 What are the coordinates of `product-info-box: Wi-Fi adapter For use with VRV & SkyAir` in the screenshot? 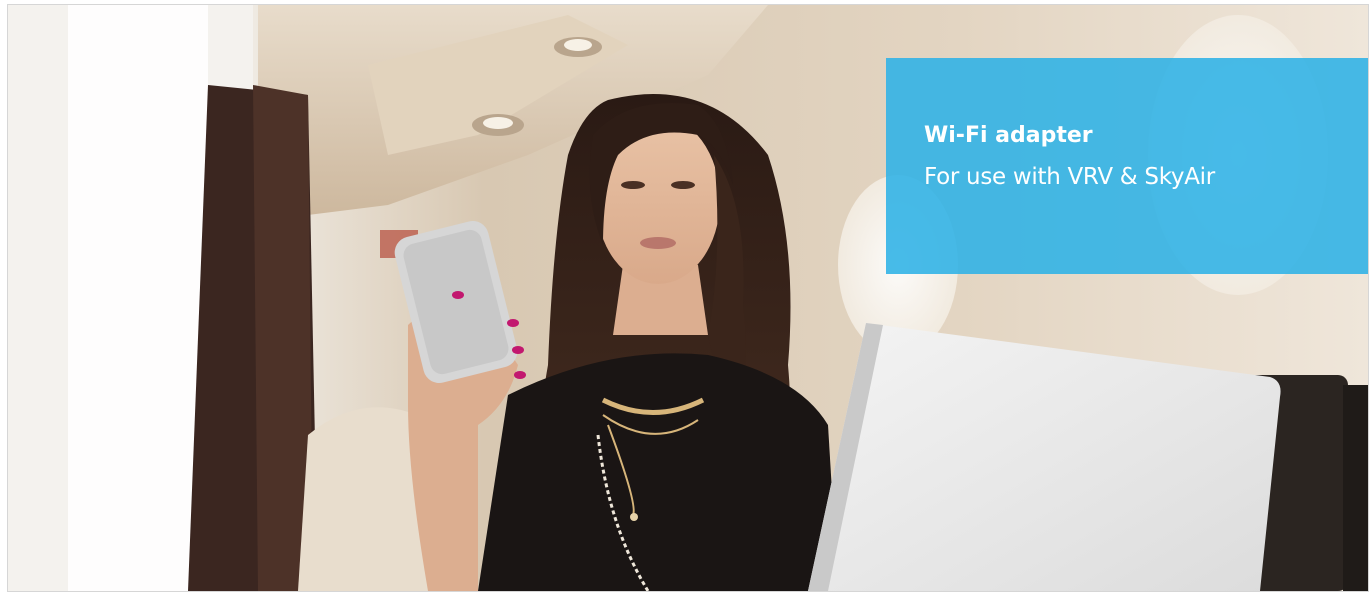 It's located at (1127, 166).